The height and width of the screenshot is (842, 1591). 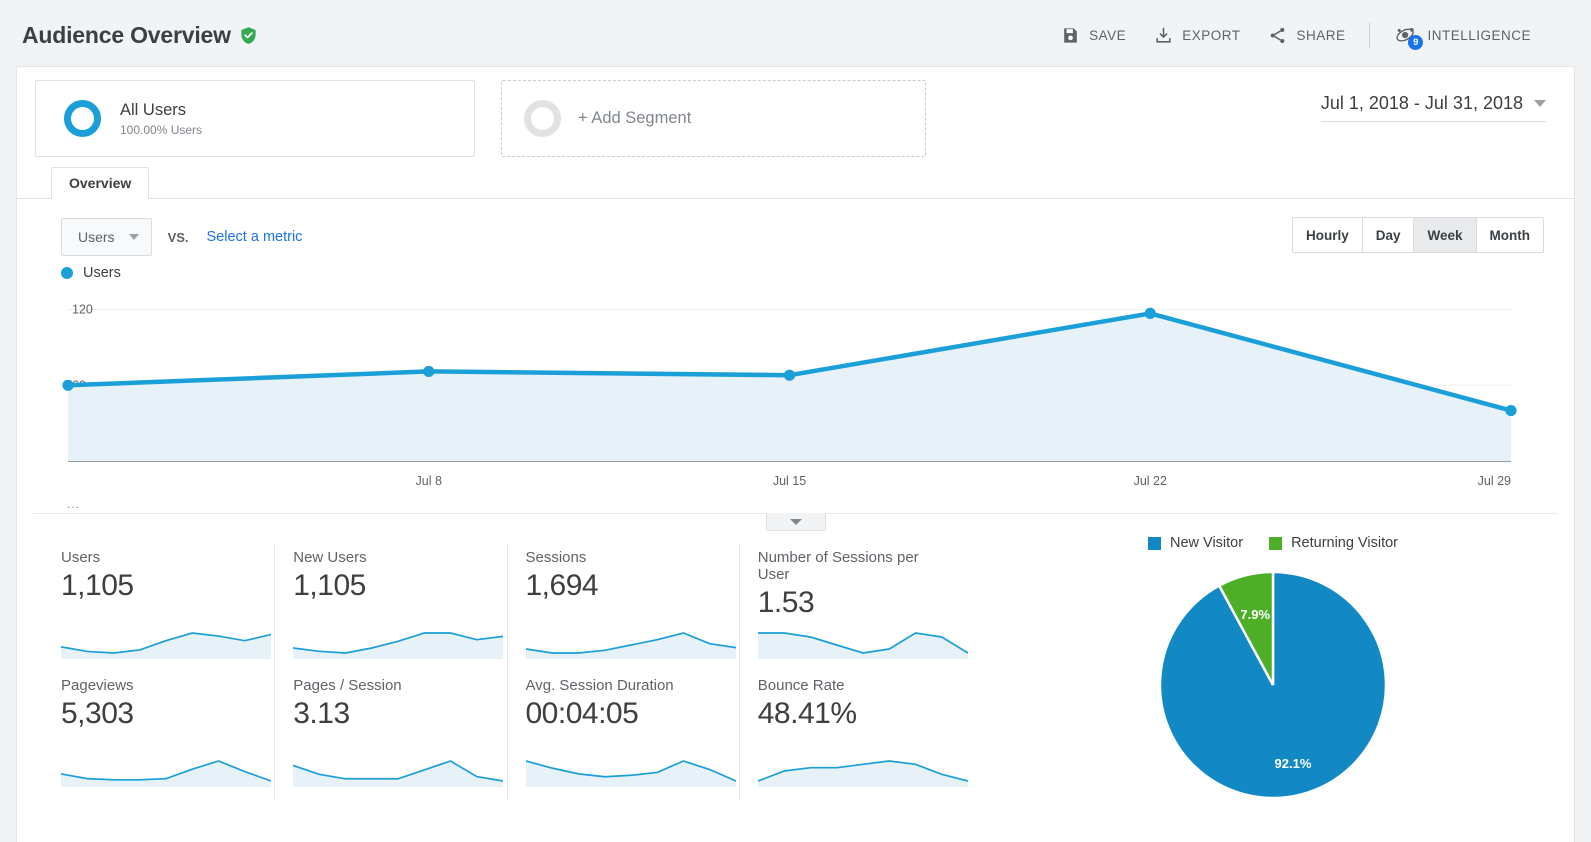 I want to click on metric-card: Sessions 1,694, so click(x=624, y=607).